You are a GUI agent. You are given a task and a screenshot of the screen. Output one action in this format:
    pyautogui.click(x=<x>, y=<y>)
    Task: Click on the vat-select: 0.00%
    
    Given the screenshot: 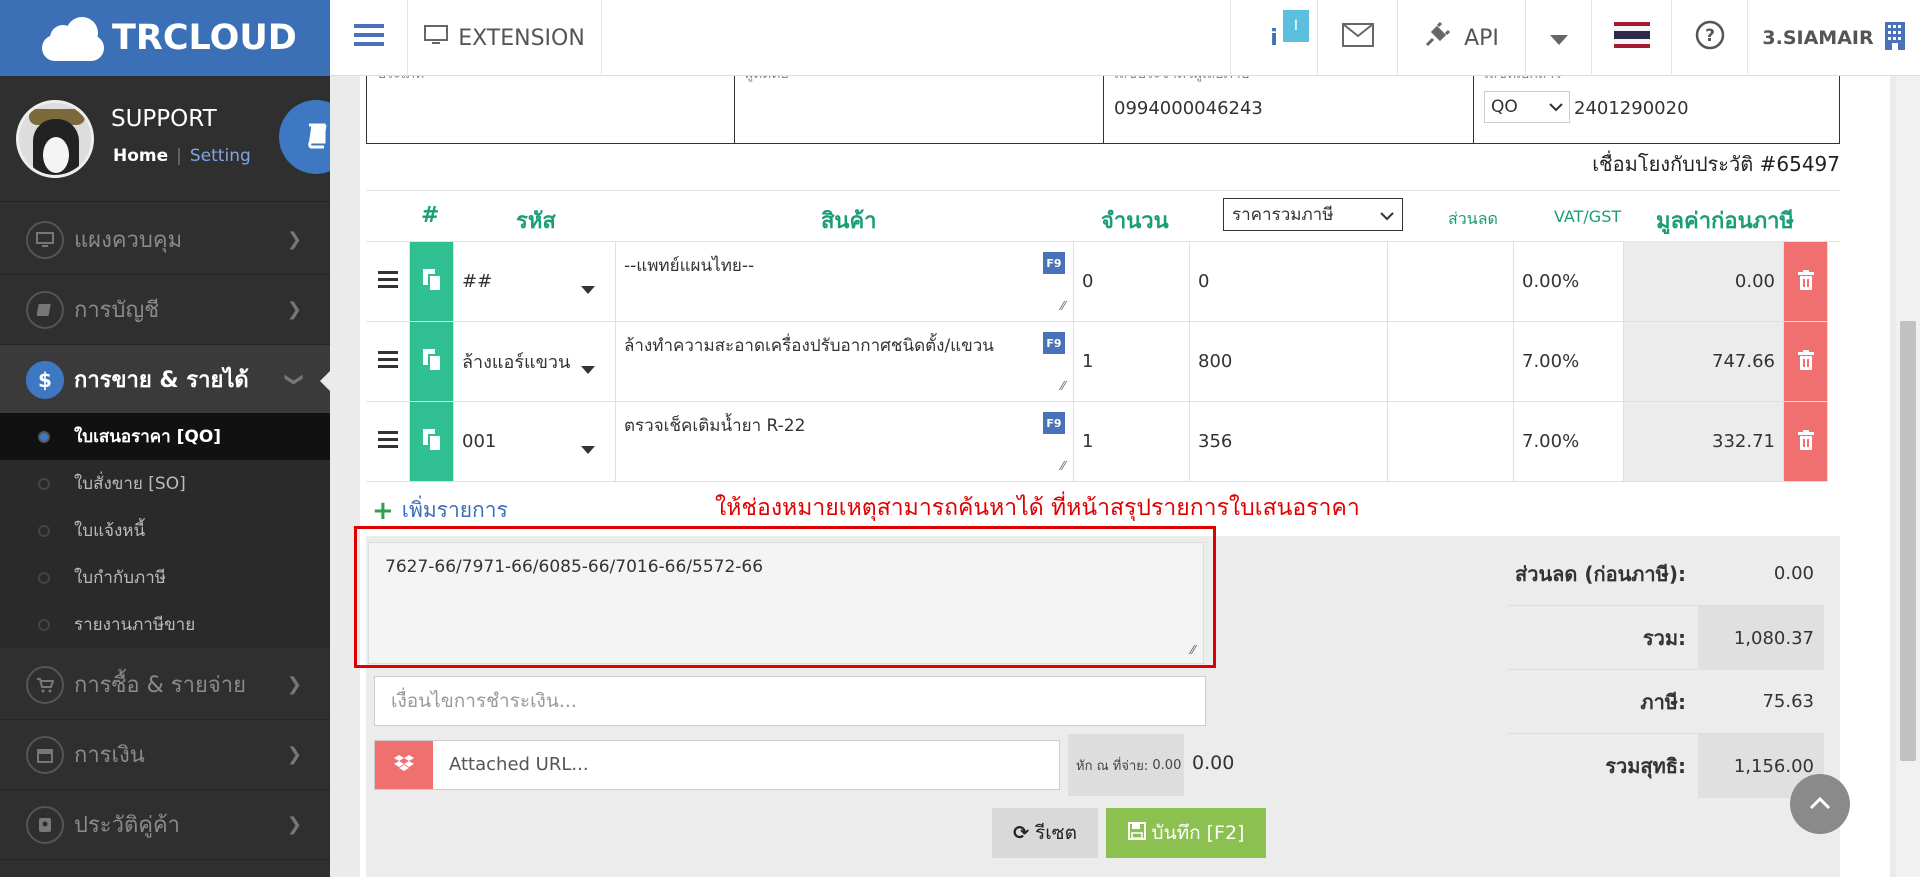 What is the action you would take?
    pyautogui.click(x=1569, y=282)
    